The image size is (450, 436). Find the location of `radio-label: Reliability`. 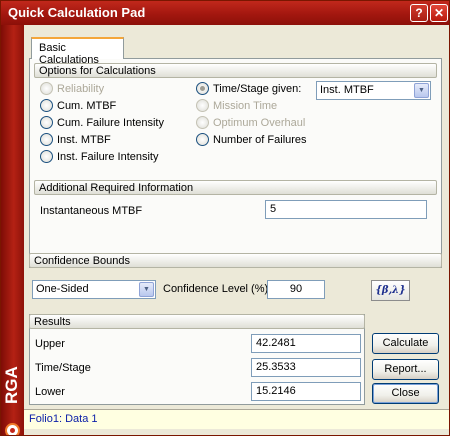

radio-label: Reliability is located at coordinates (81, 88).